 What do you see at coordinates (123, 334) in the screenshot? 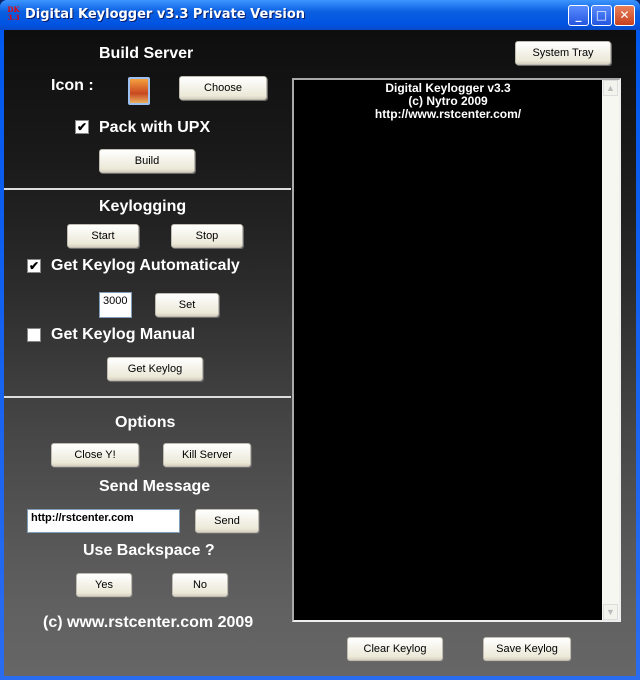
I see `manual-keylog-label: Get Keylog Manual` at bounding box center [123, 334].